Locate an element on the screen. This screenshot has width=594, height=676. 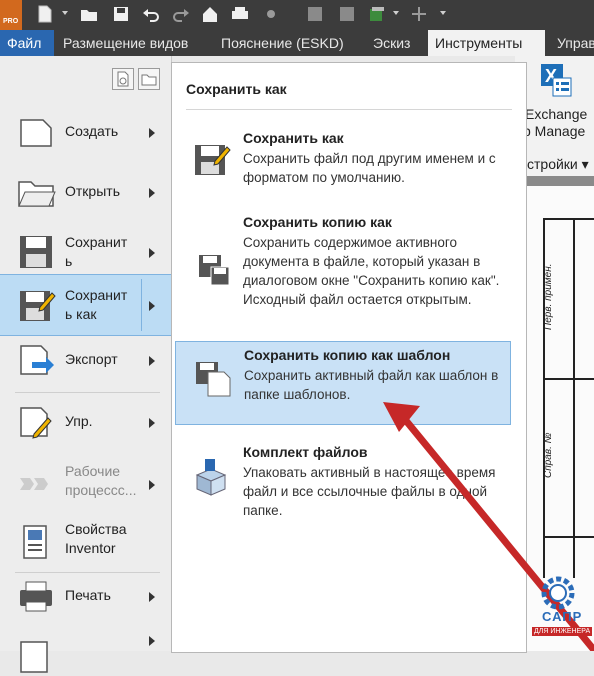
plus-icon is located at coordinates (419, 14).